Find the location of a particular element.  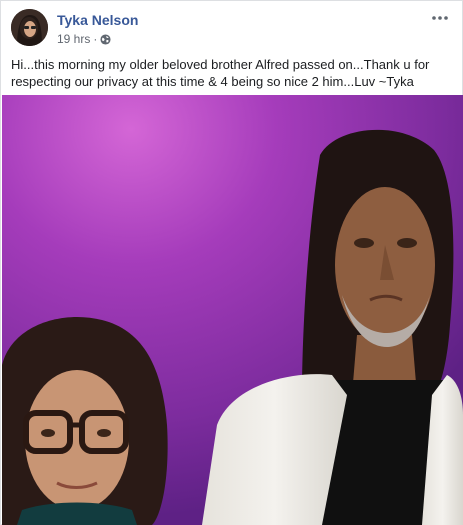

avatar-image is located at coordinates (29, 27).